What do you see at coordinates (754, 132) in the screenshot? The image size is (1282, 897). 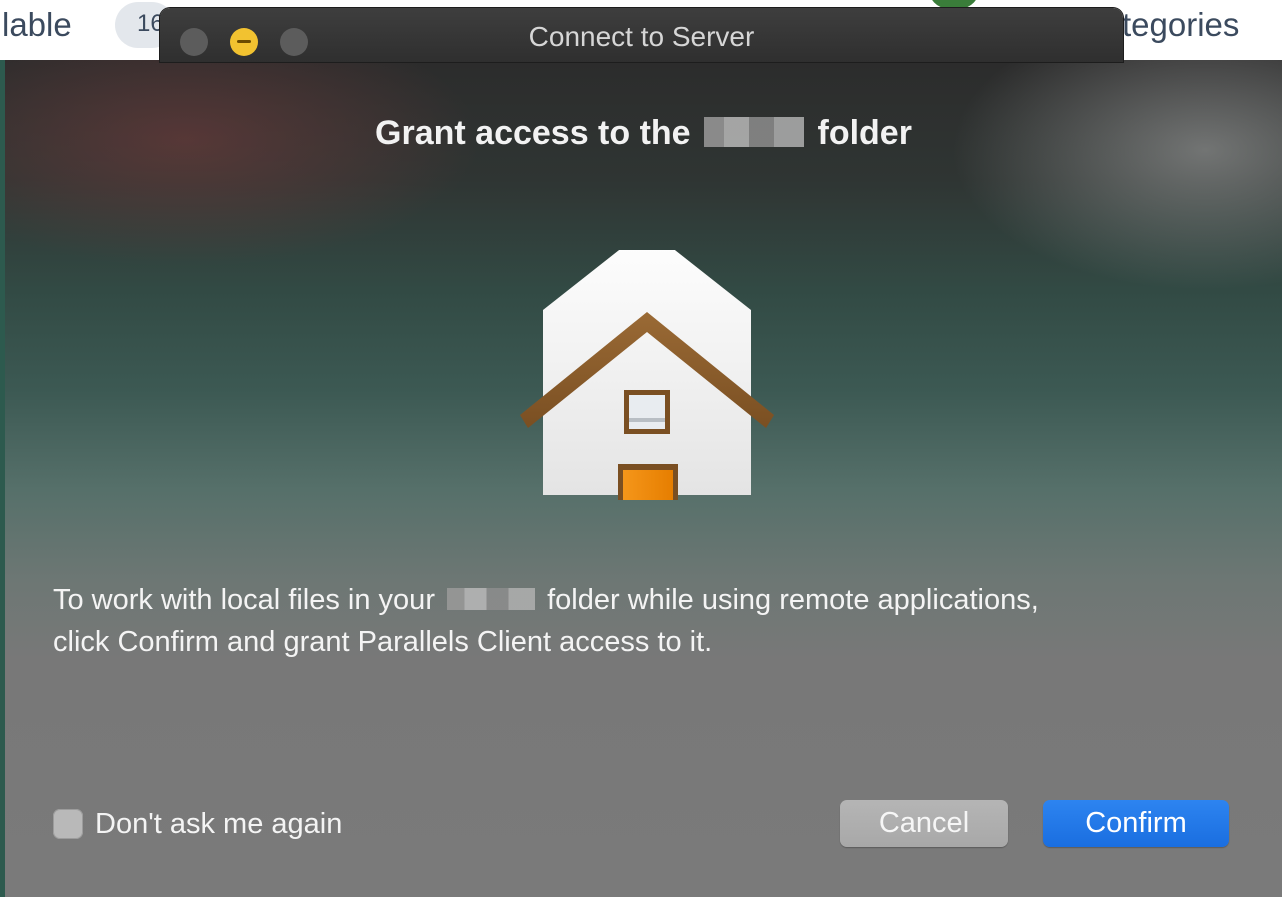 I see `redacted-folder-name` at bounding box center [754, 132].